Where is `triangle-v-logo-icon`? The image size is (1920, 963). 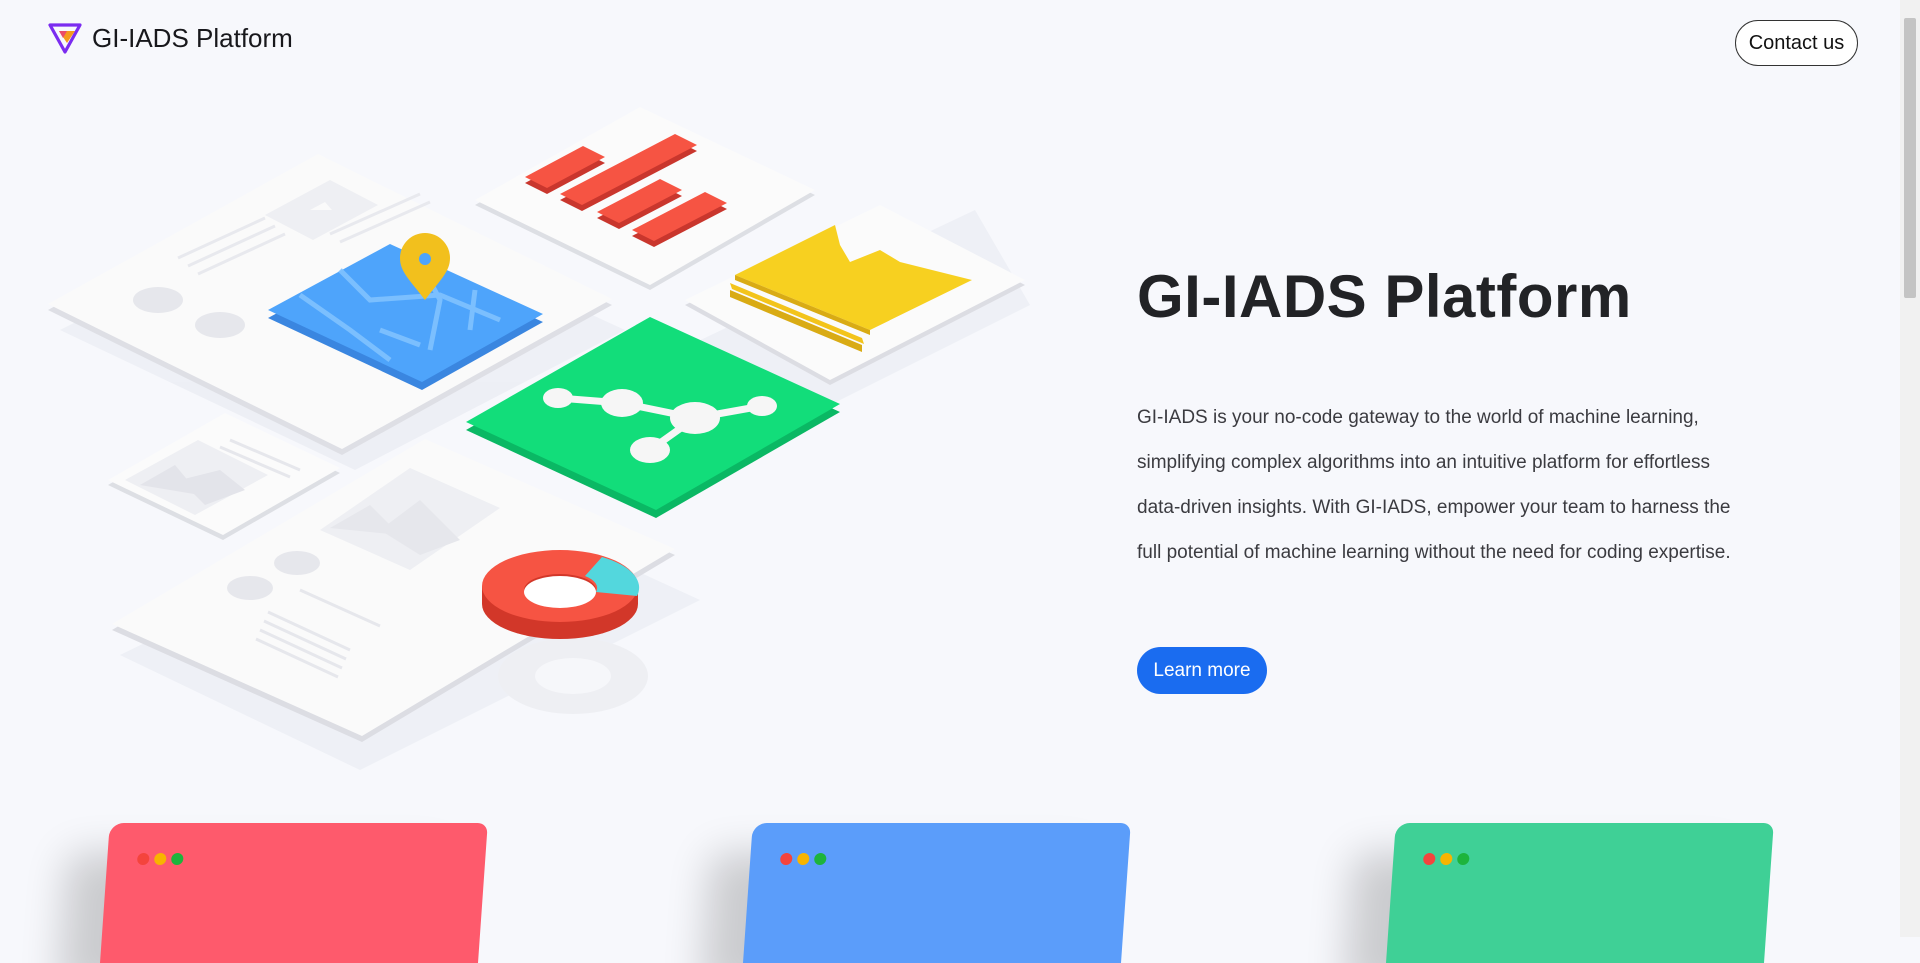
triangle-v-logo-icon is located at coordinates (65, 38).